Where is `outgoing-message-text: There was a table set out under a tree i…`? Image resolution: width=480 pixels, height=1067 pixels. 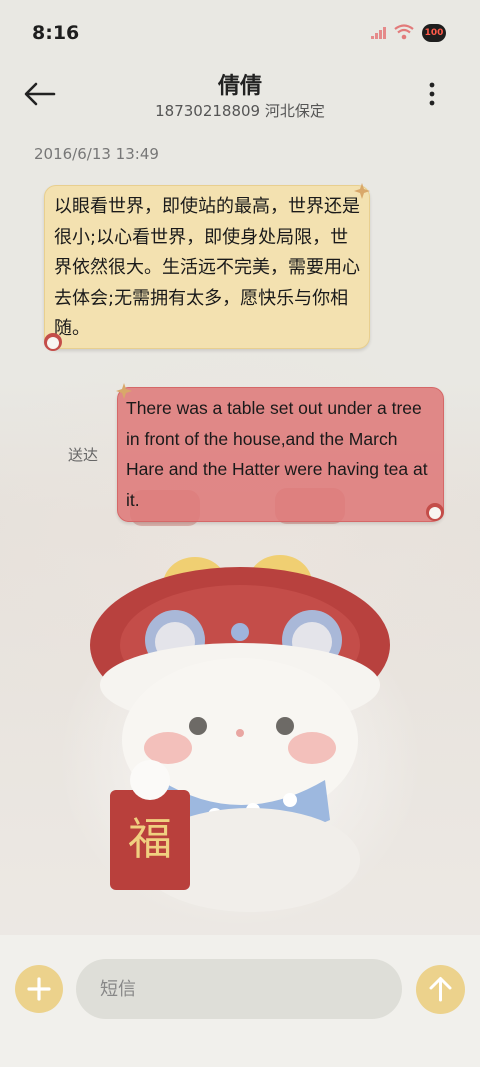
outgoing-message-text: There was a table set out under a tree i… is located at coordinates (277, 454).